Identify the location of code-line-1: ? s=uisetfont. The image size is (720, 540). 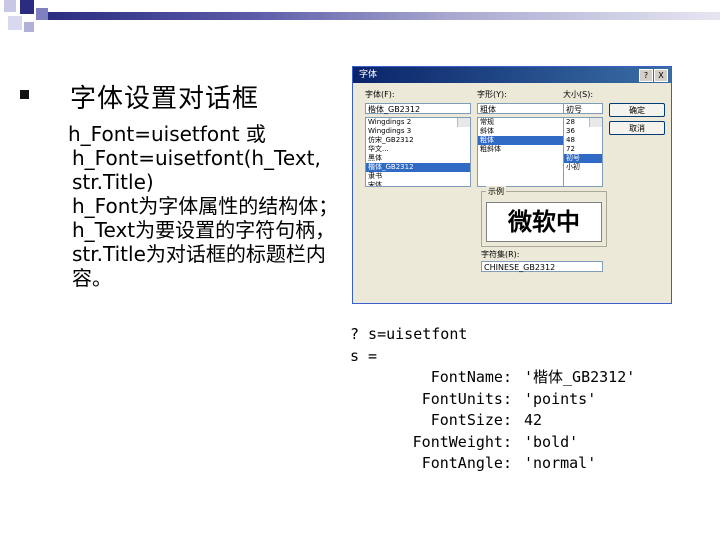
(409, 334).